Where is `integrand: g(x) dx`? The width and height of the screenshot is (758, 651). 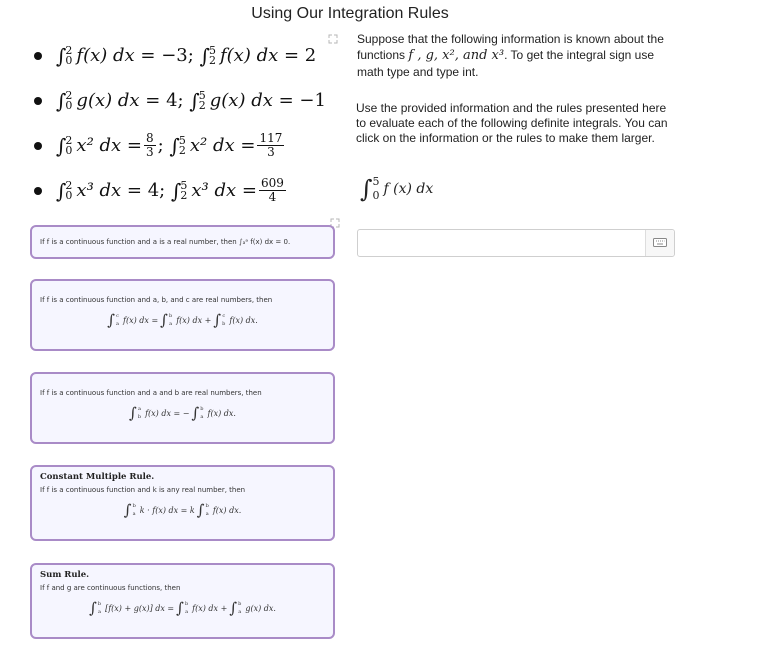
integrand: g(x) dx is located at coordinates (241, 100).